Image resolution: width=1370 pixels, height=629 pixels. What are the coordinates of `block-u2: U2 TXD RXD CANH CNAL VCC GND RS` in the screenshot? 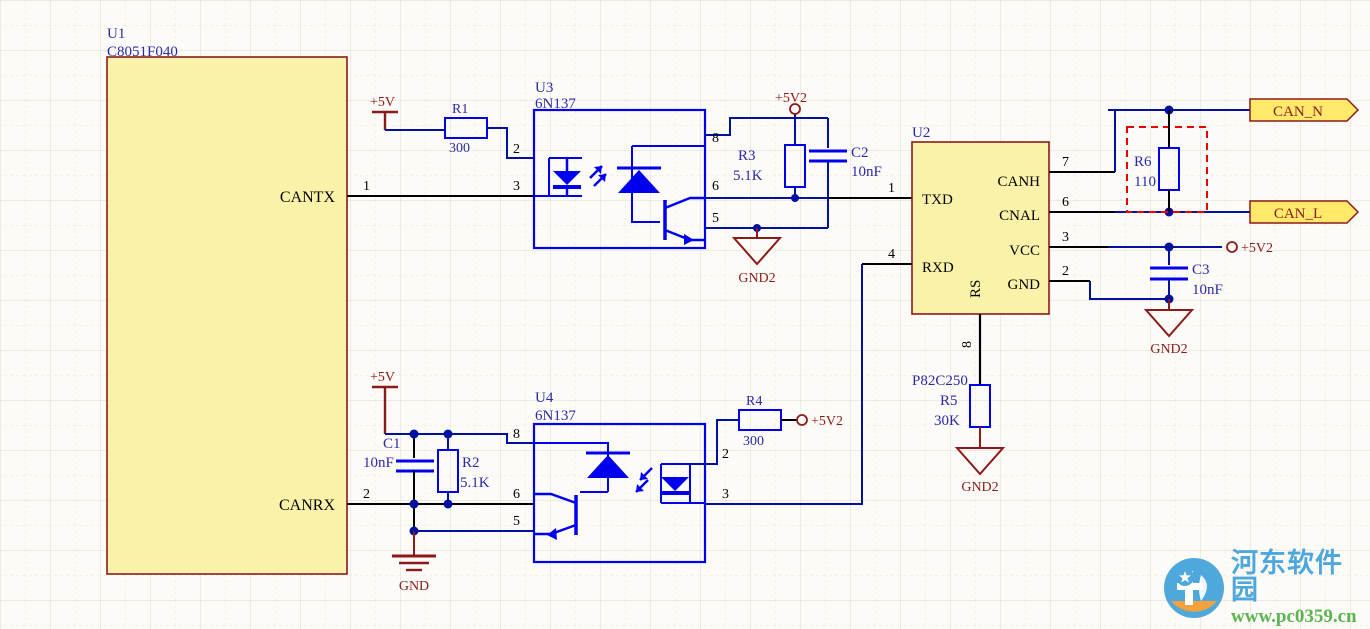 It's located at (980, 220).